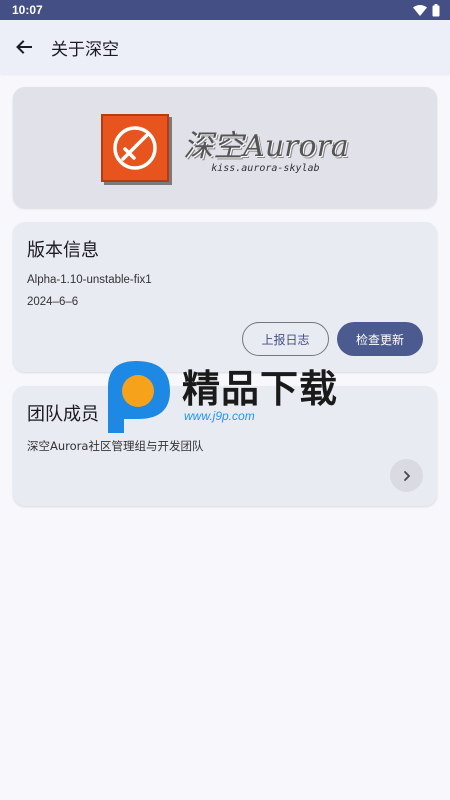 Image resolution: width=450 pixels, height=800 pixels. Describe the element at coordinates (225, 10) in the screenshot. I see `status-bar: 10:07` at that location.